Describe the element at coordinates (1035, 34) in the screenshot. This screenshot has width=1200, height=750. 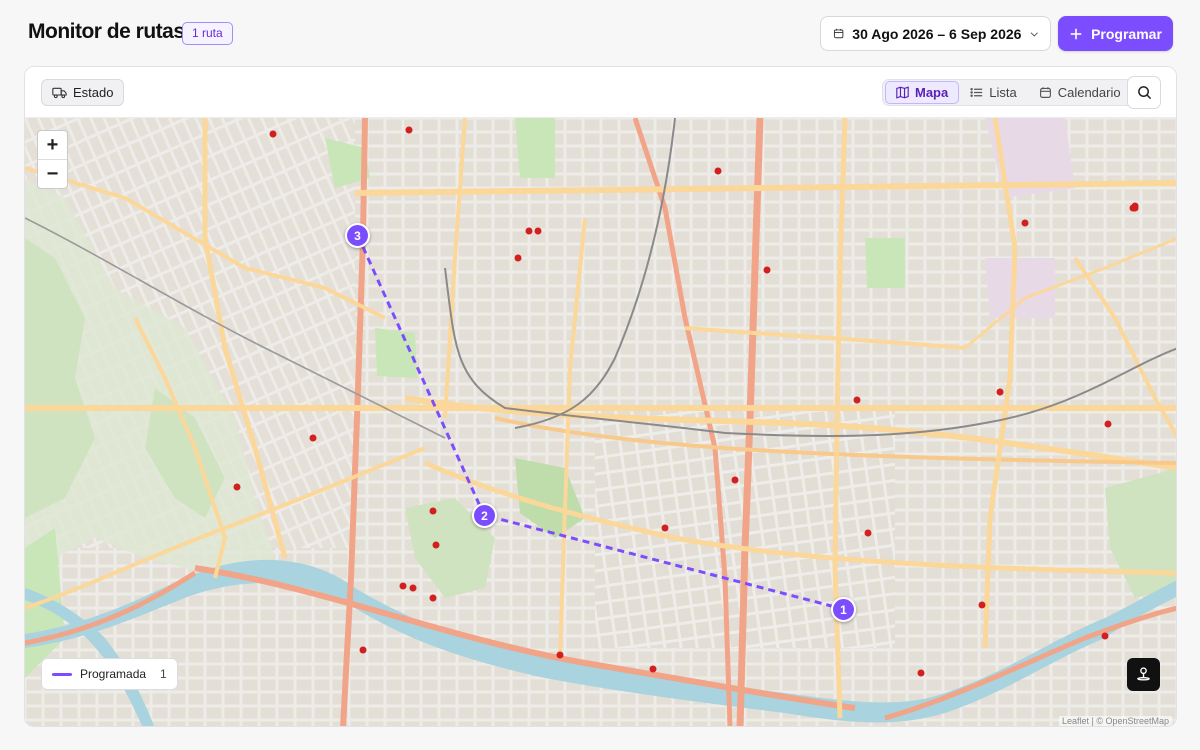
I see `chevron-down-icon` at that location.